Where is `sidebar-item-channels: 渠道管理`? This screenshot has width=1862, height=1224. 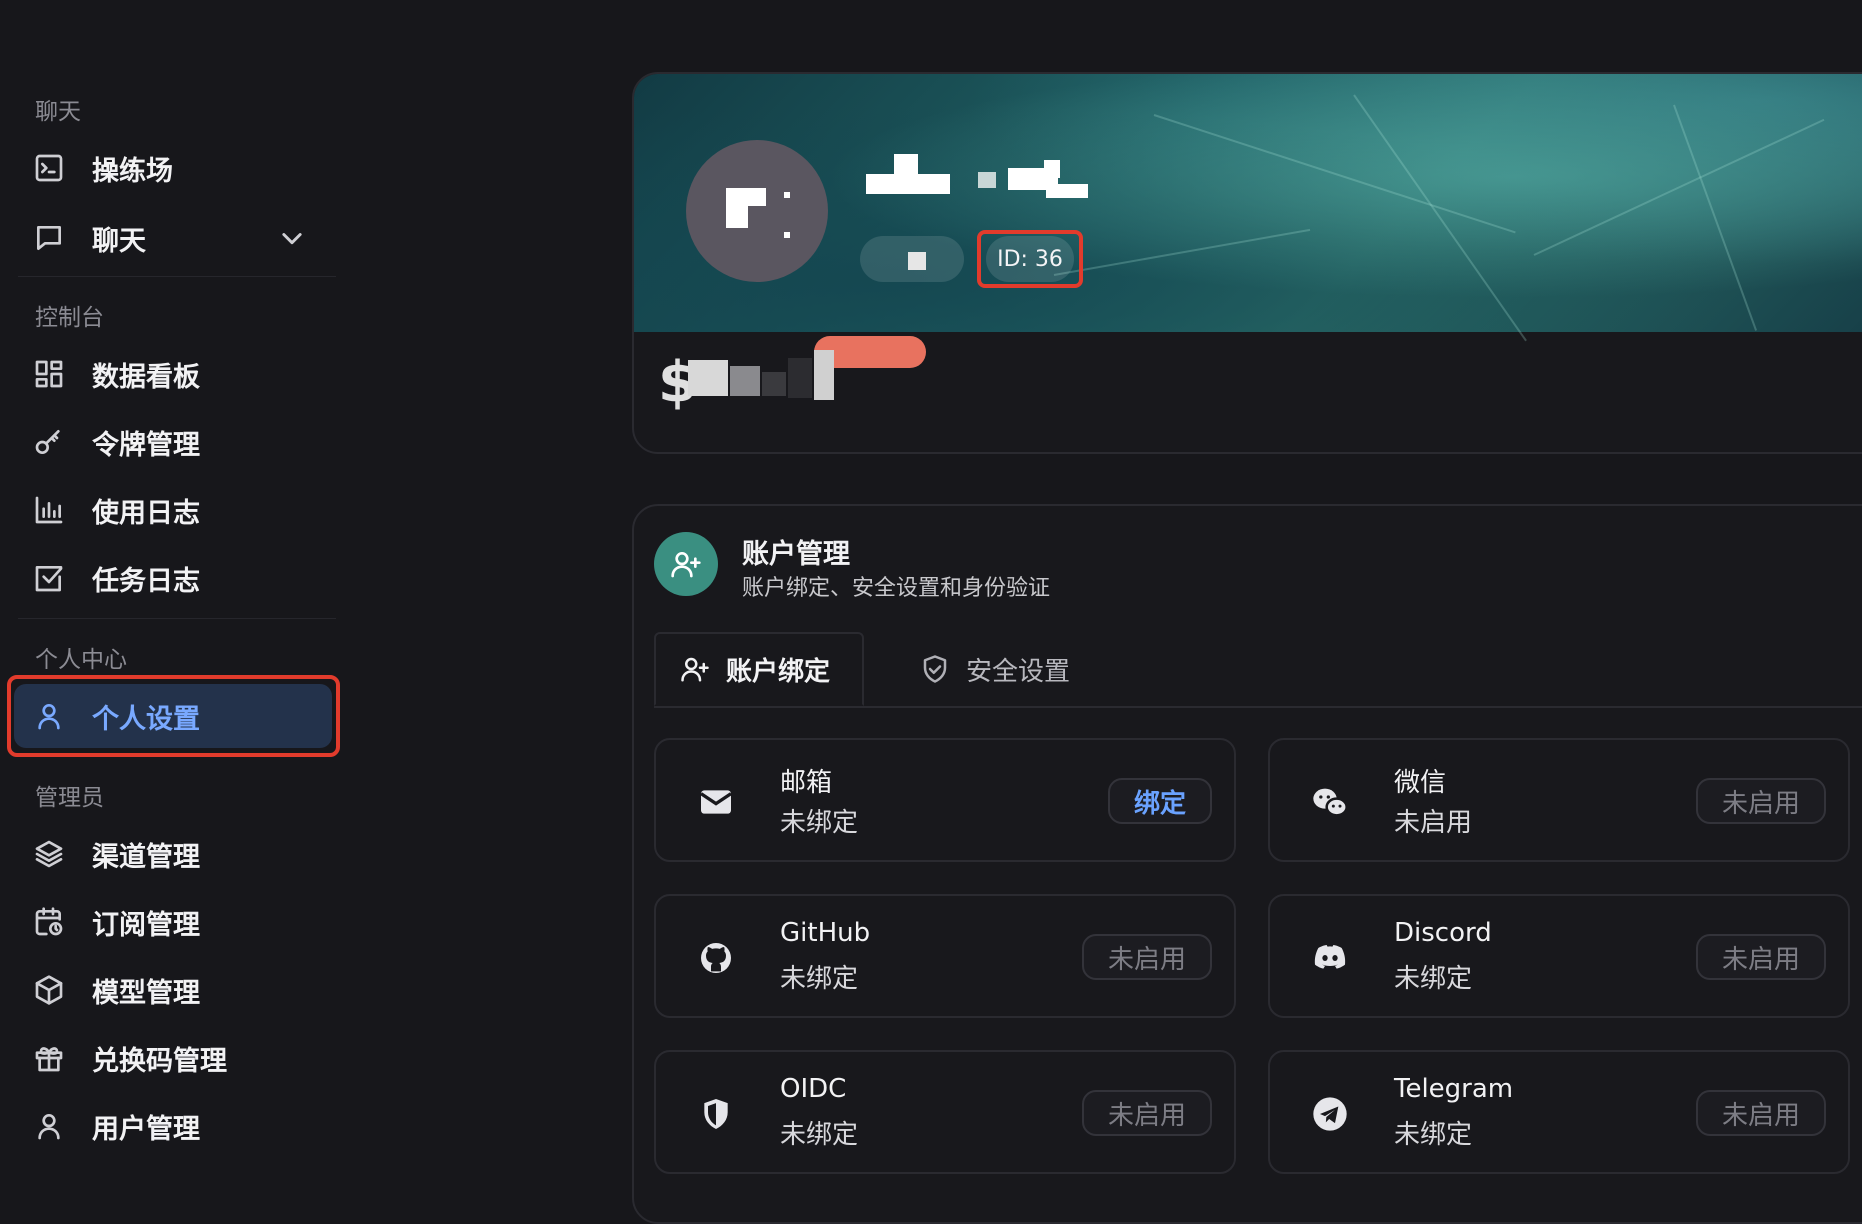 sidebar-item-channels: 渠道管理 is located at coordinates (170, 854).